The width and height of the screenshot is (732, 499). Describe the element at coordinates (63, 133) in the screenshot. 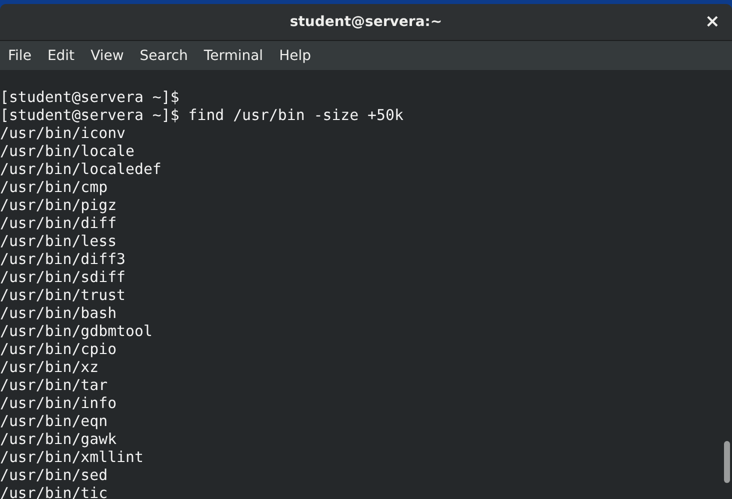

I see `terminal-line: /usr/bin/iconv` at that location.